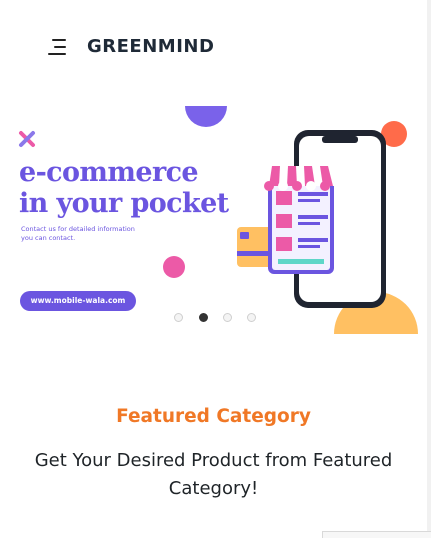  What do you see at coordinates (213, 416) in the screenshot?
I see `featured-category-title: Featured Category` at bounding box center [213, 416].